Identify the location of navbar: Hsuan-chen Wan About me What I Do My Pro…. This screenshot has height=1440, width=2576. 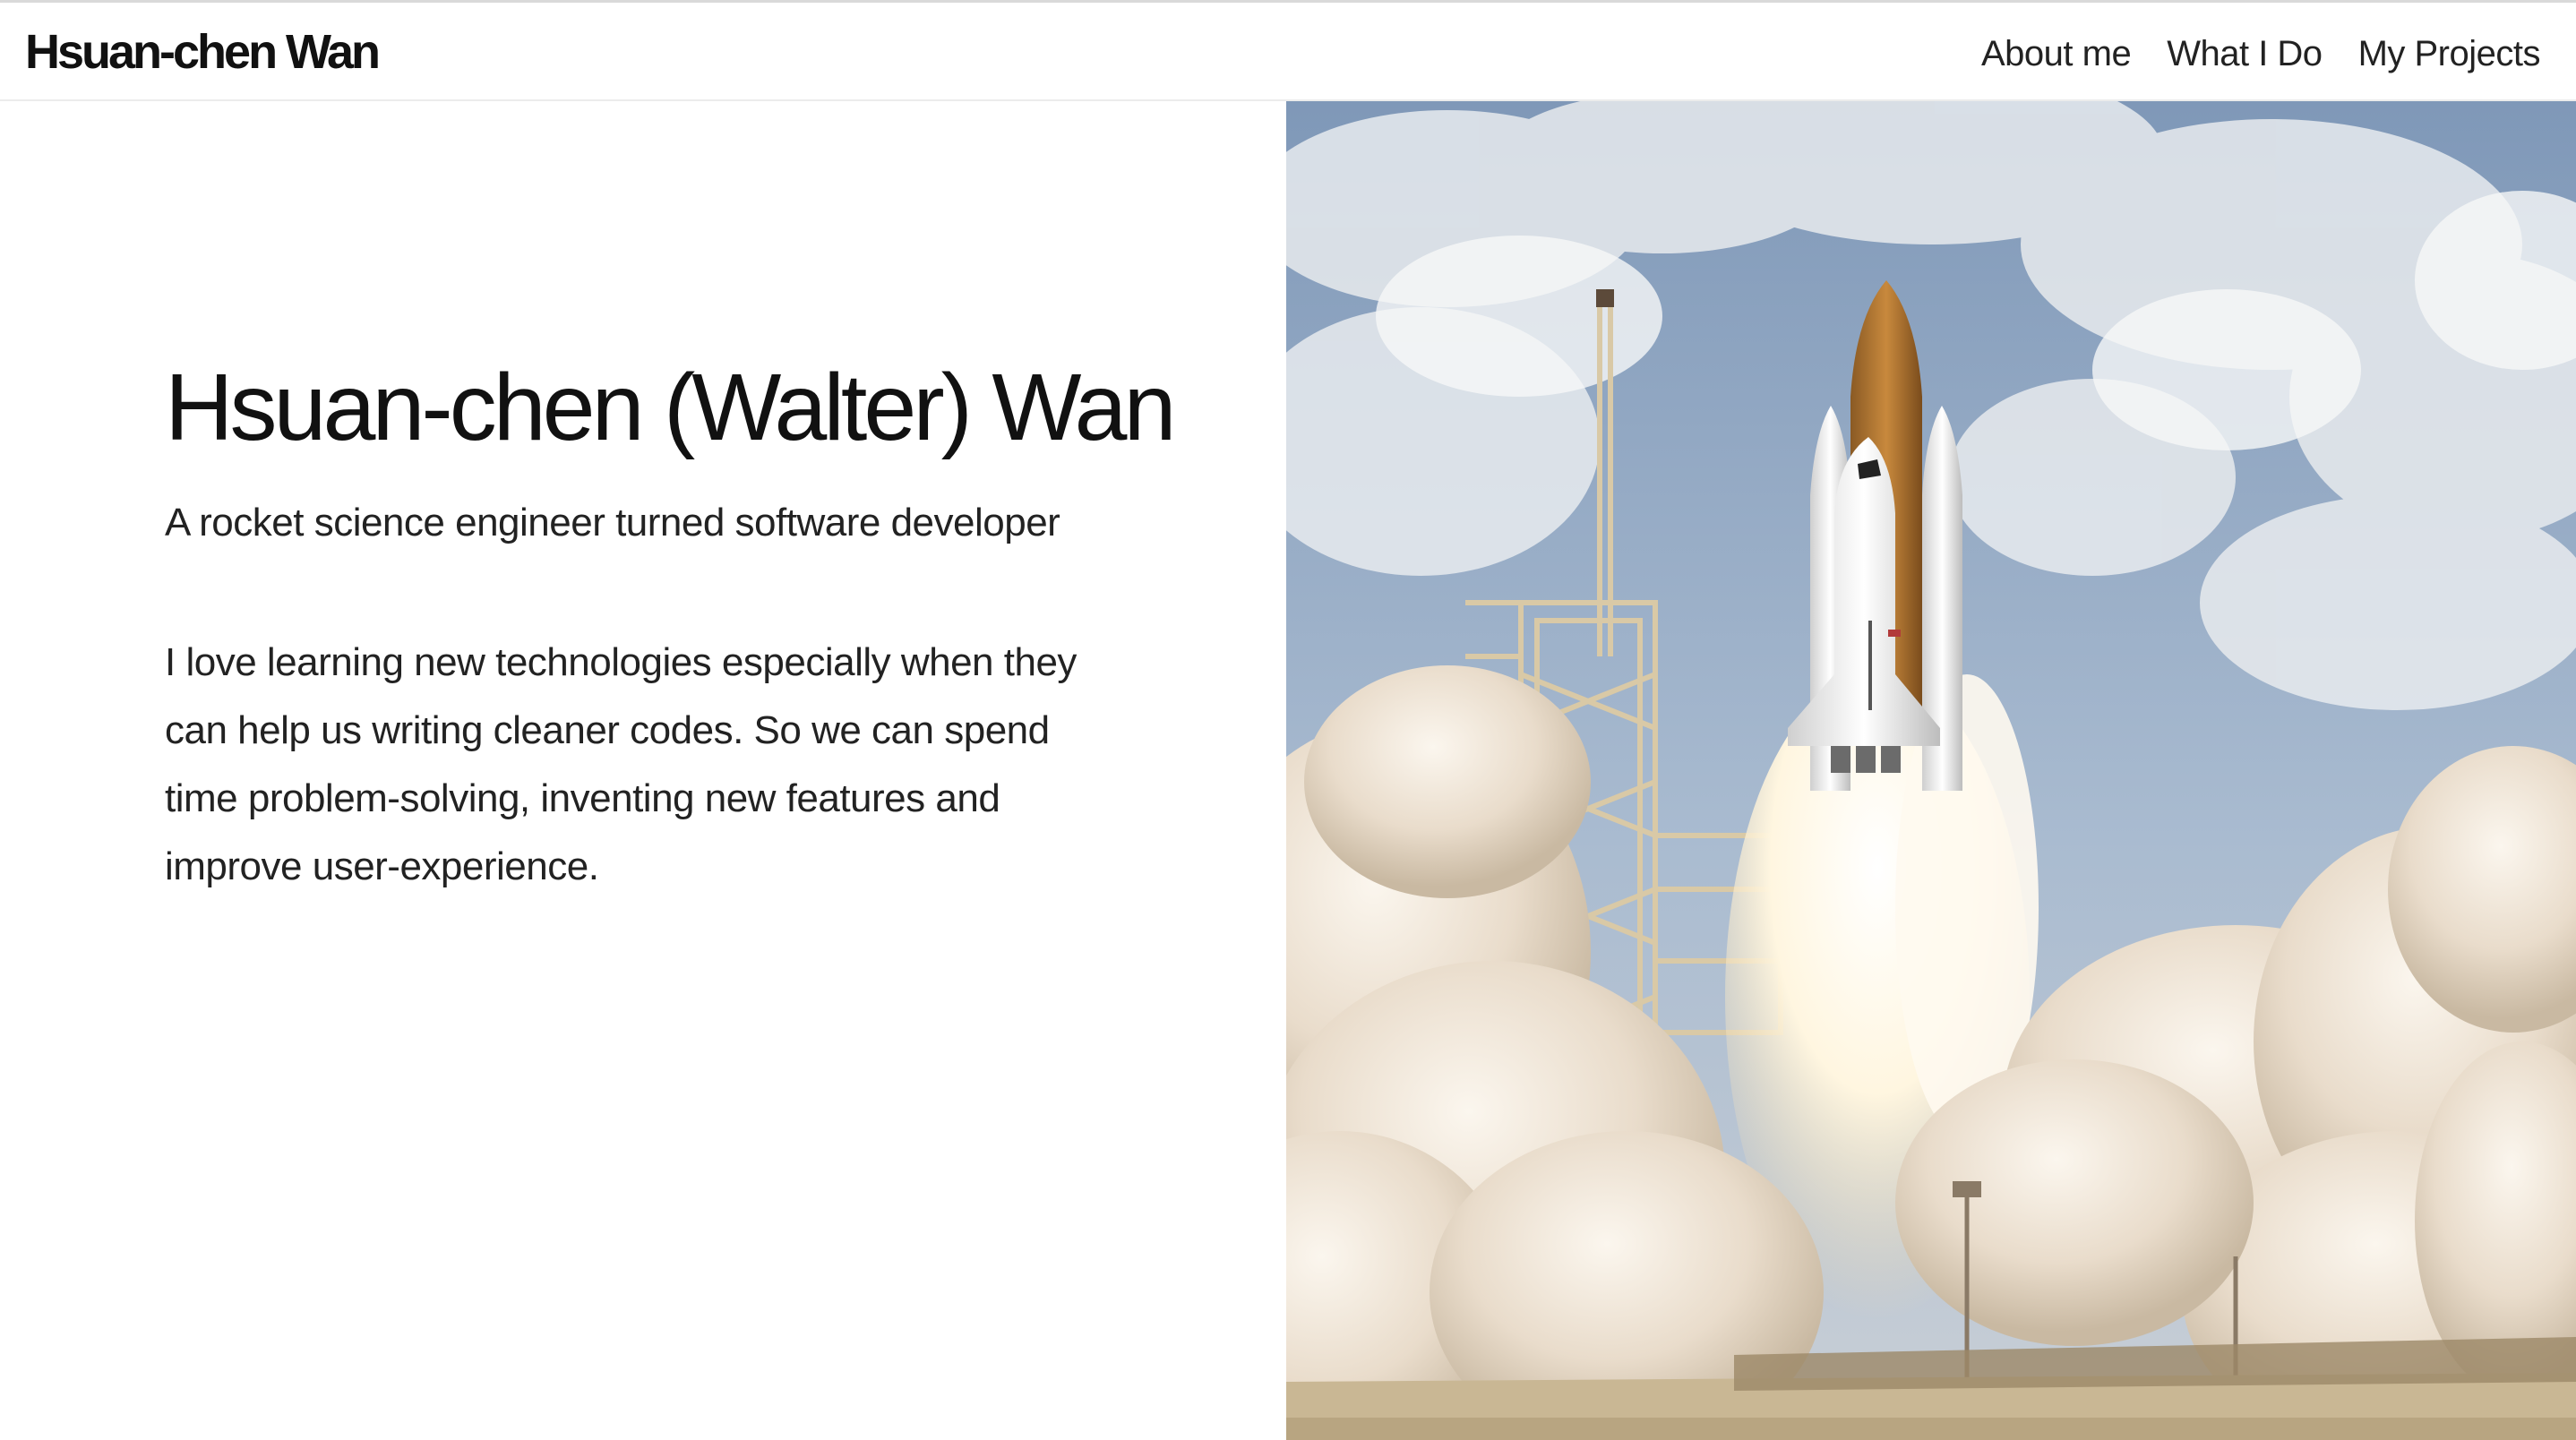
(1288, 52).